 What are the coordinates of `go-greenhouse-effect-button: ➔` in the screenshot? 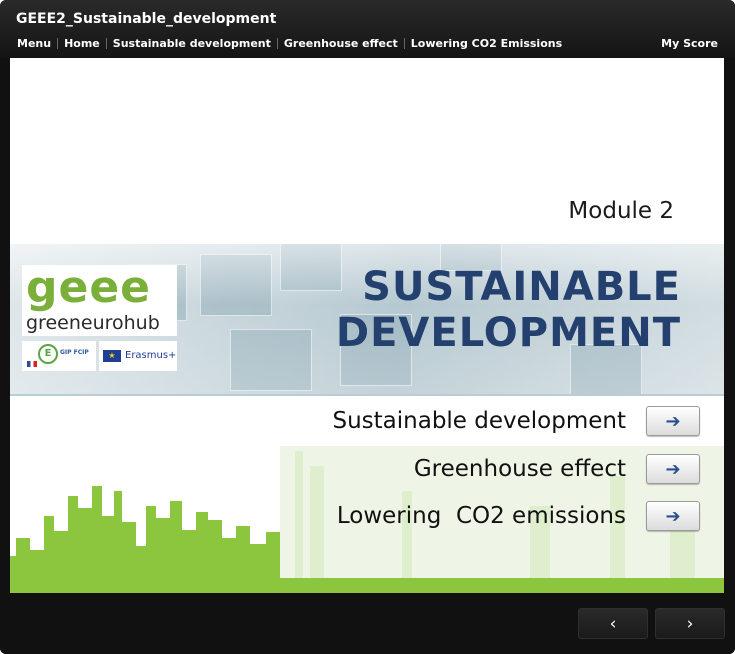 It's located at (673, 469).